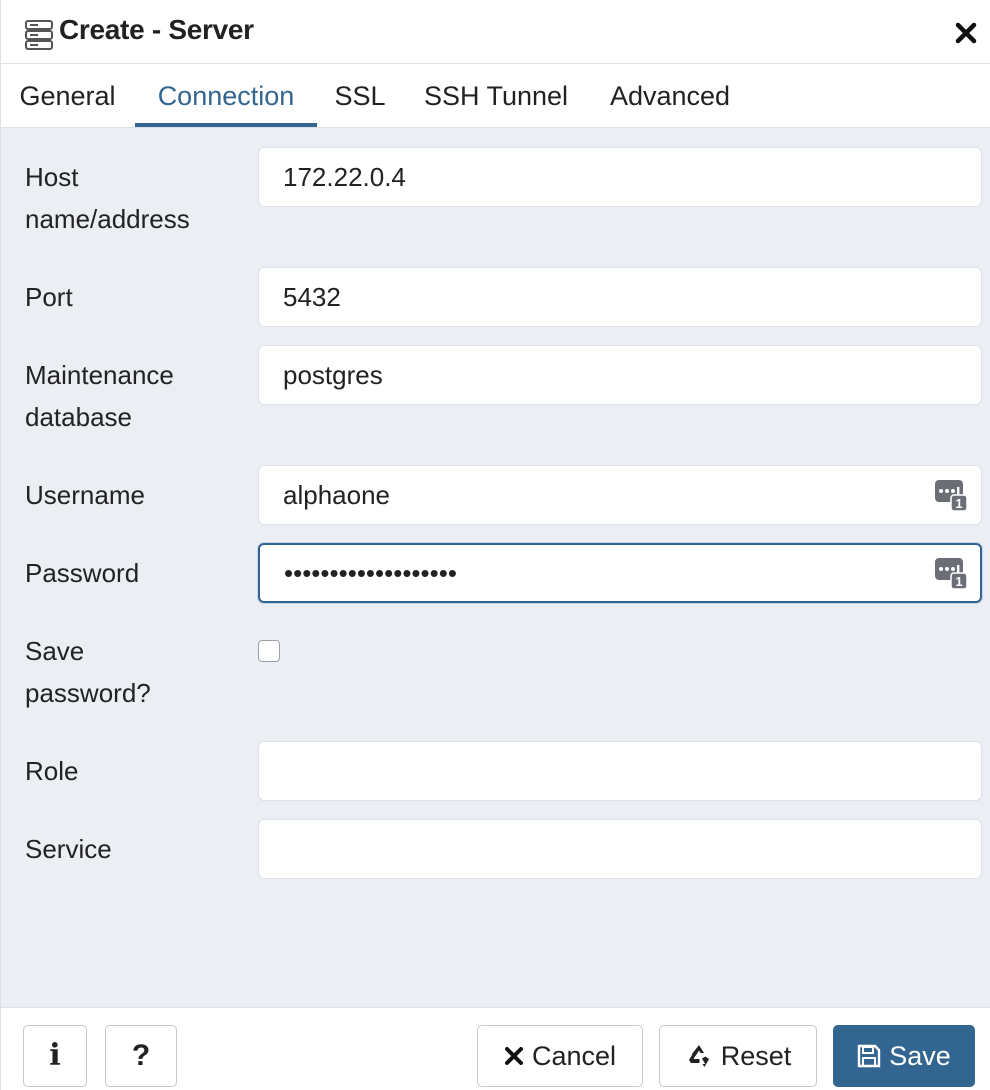  Describe the element at coordinates (107, 219) in the screenshot. I see `host-label-line2: name/address` at that location.